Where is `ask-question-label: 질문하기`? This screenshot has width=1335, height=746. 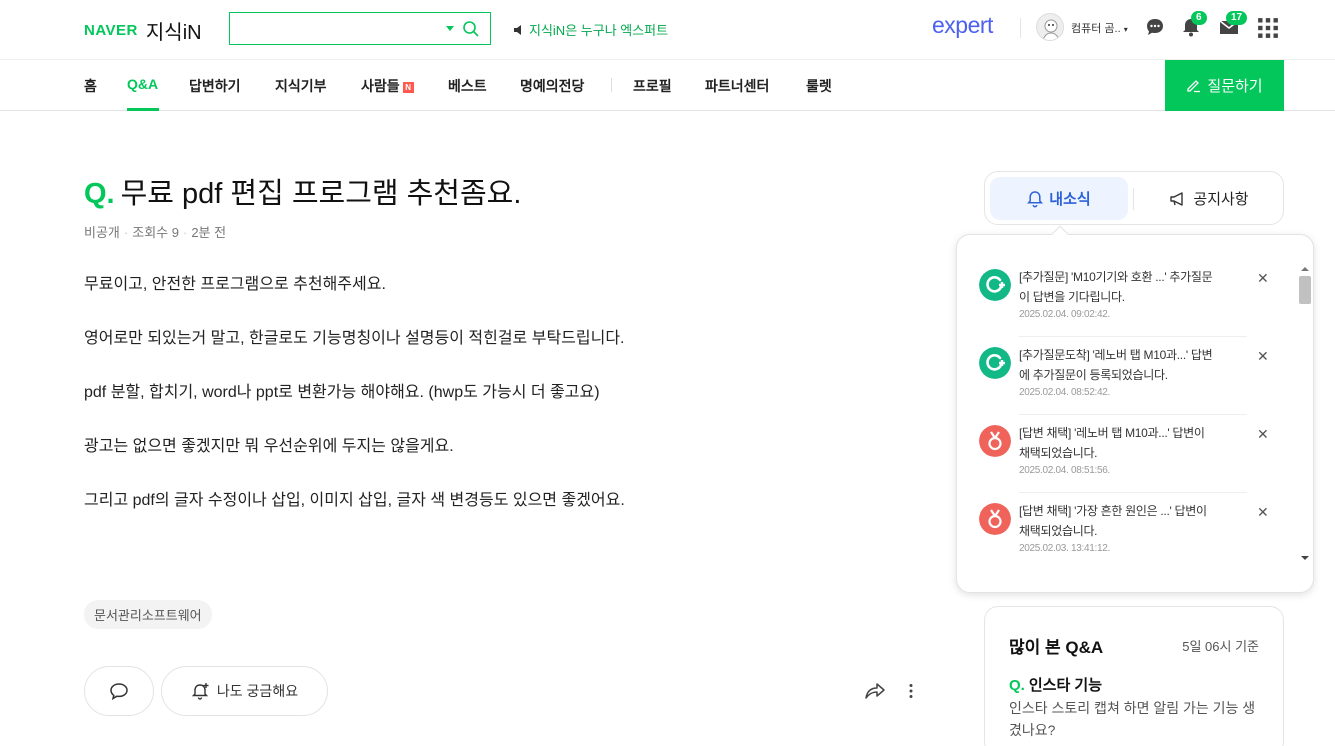 ask-question-label: 질문하기 is located at coordinates (1234, 85).